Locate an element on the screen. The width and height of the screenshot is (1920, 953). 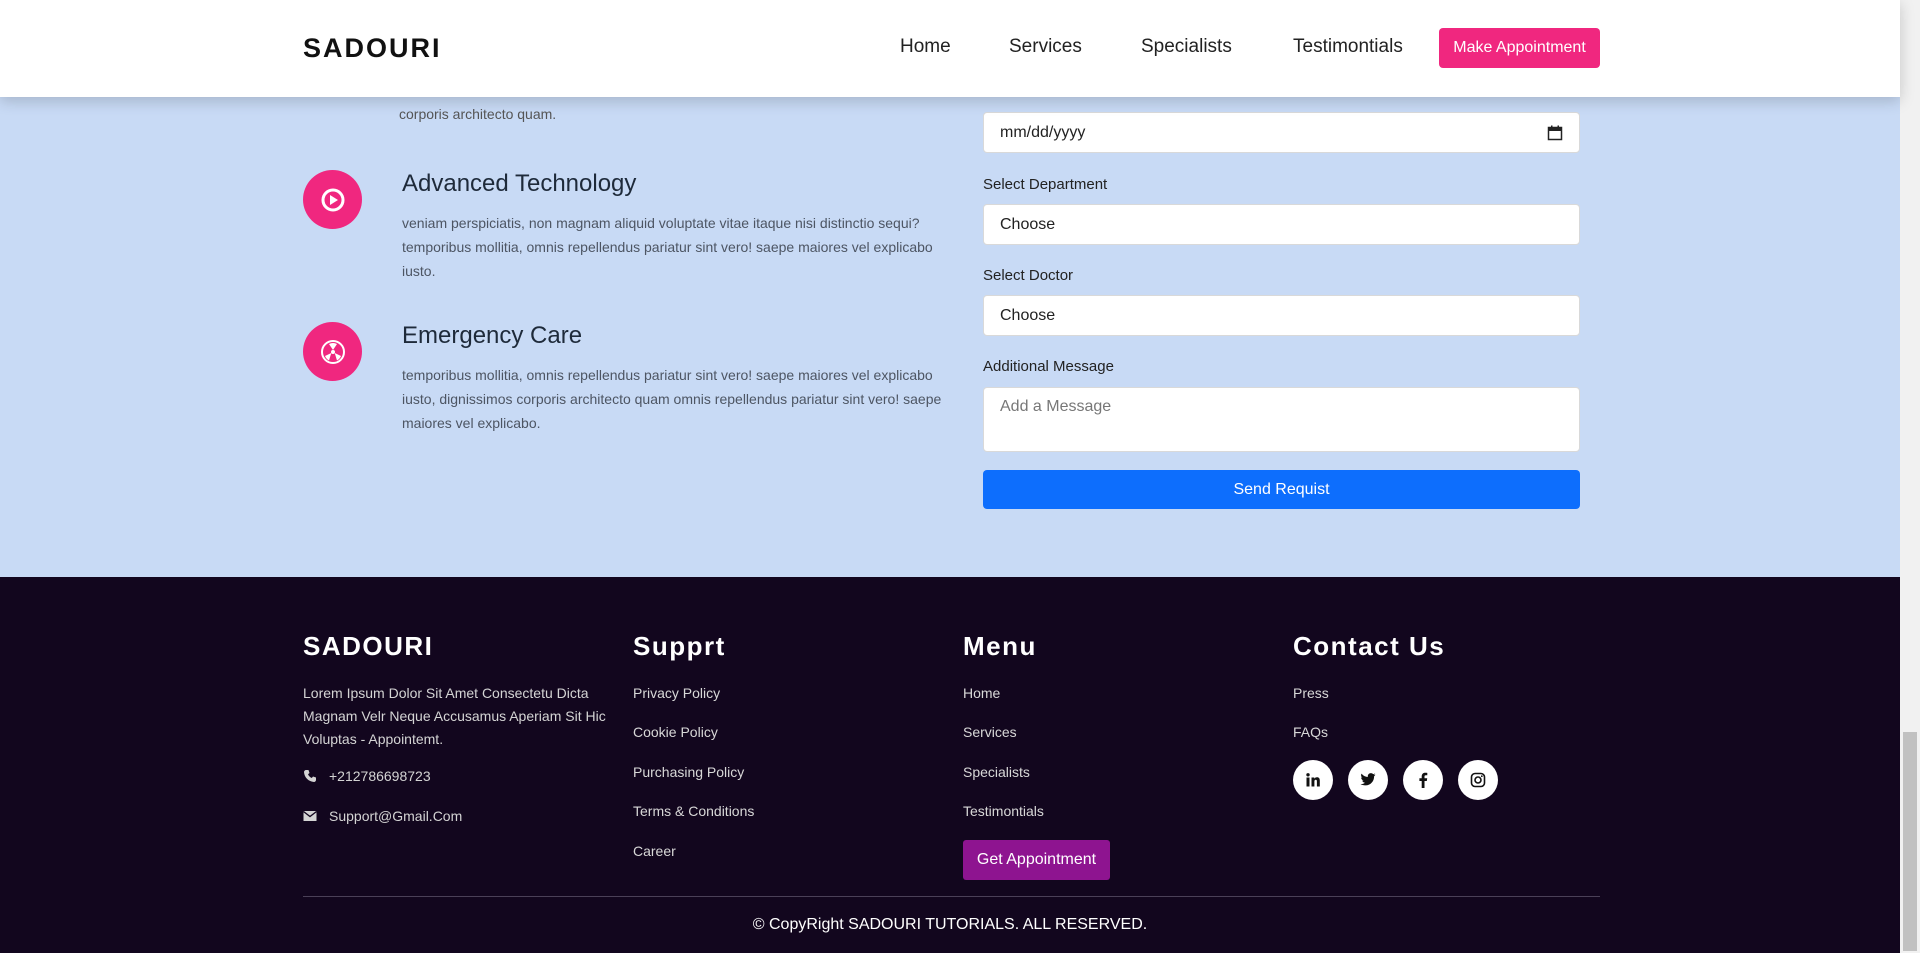
nav-home: Home is located at coordinates (925, 47).